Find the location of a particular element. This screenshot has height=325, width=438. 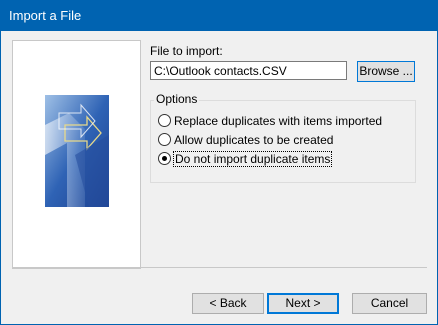

file-path-input: C:\Outlook contacts.CSV is located at coordinates (248, 70).